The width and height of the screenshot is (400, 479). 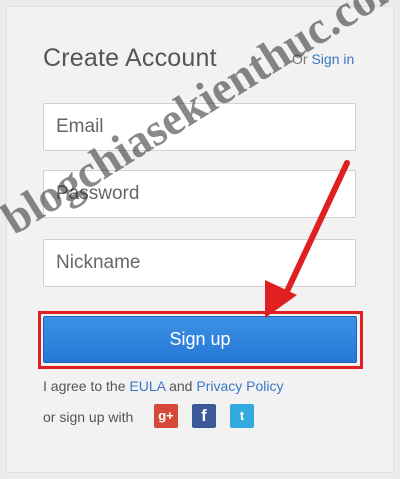 I want to click on signin-link: Sign in, so click(x=332, y=59).